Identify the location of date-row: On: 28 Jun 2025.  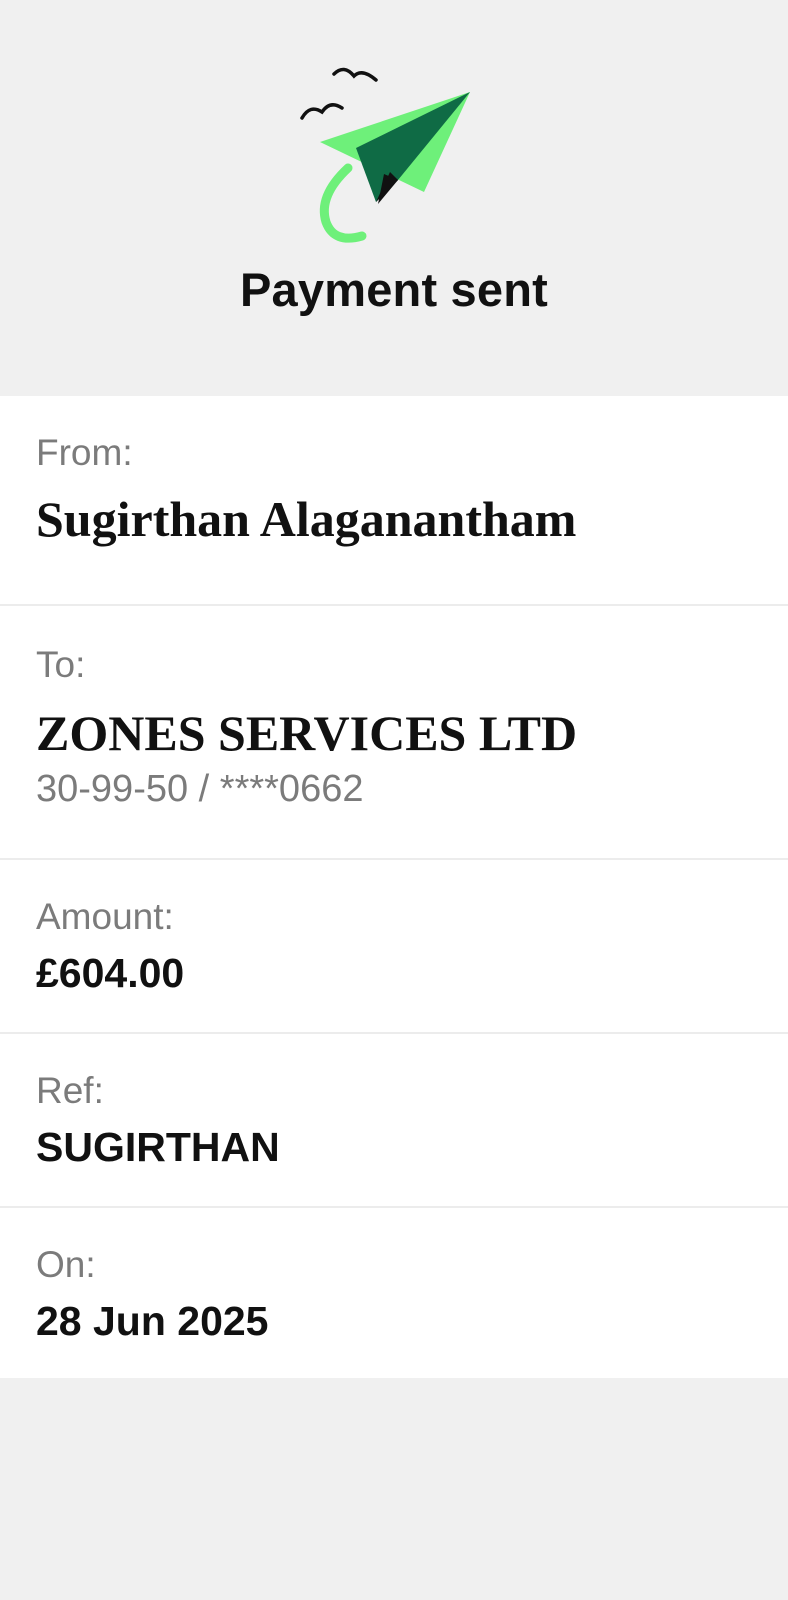
(394, 1293).